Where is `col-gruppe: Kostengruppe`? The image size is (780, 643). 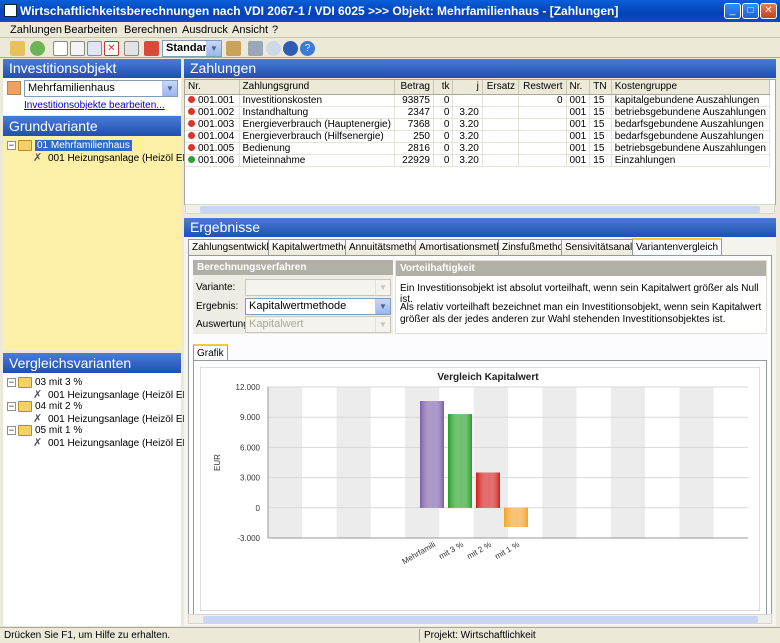 col-gruppe: Kostengruppe is located at coordinates (691, 87).